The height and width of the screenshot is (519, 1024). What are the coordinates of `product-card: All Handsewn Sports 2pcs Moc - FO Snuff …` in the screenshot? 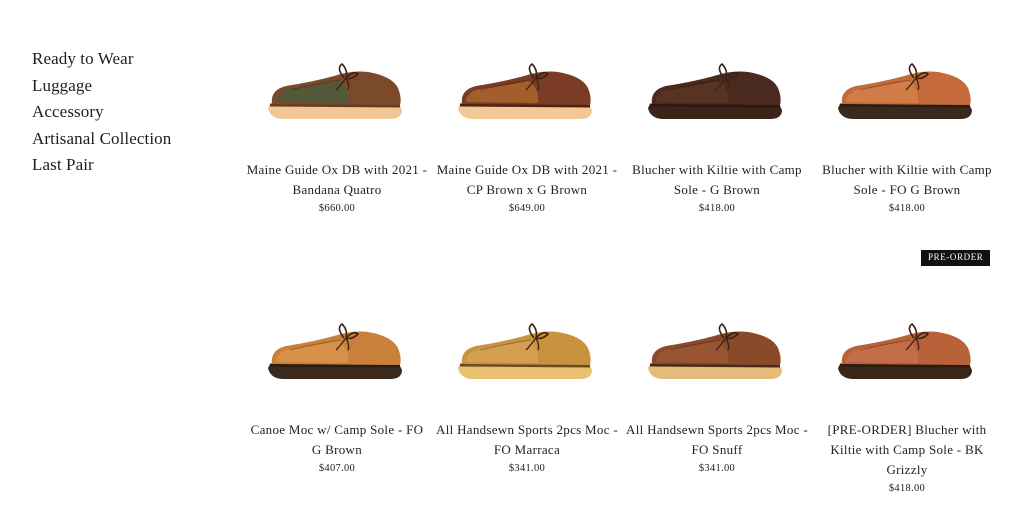 It's located at (717, 389).